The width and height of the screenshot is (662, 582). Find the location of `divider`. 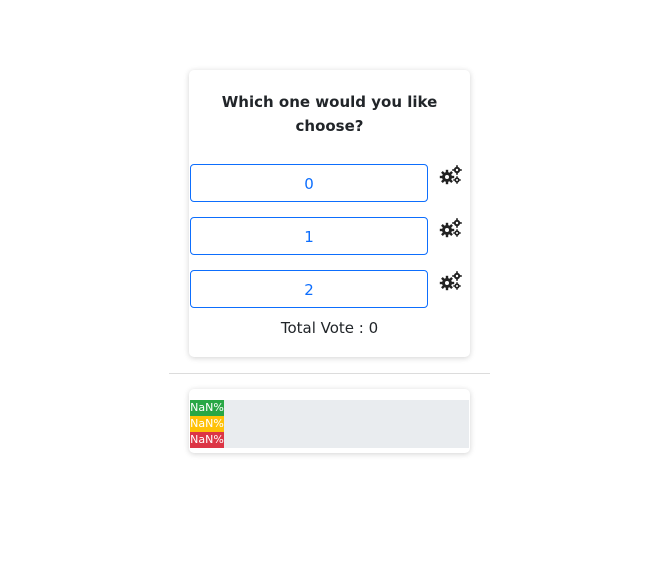

divider is located at coordinates (329, 373).